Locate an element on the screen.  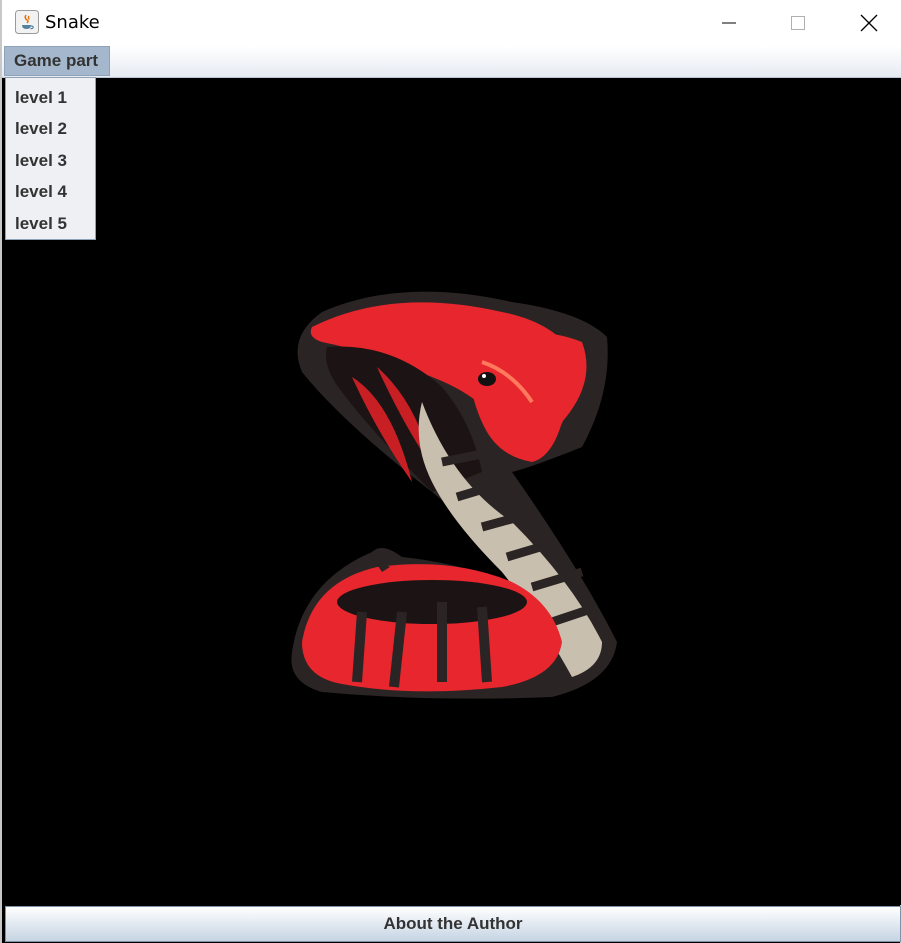
menu-item-level-5: level 5 is located at coordinates (50, 224).